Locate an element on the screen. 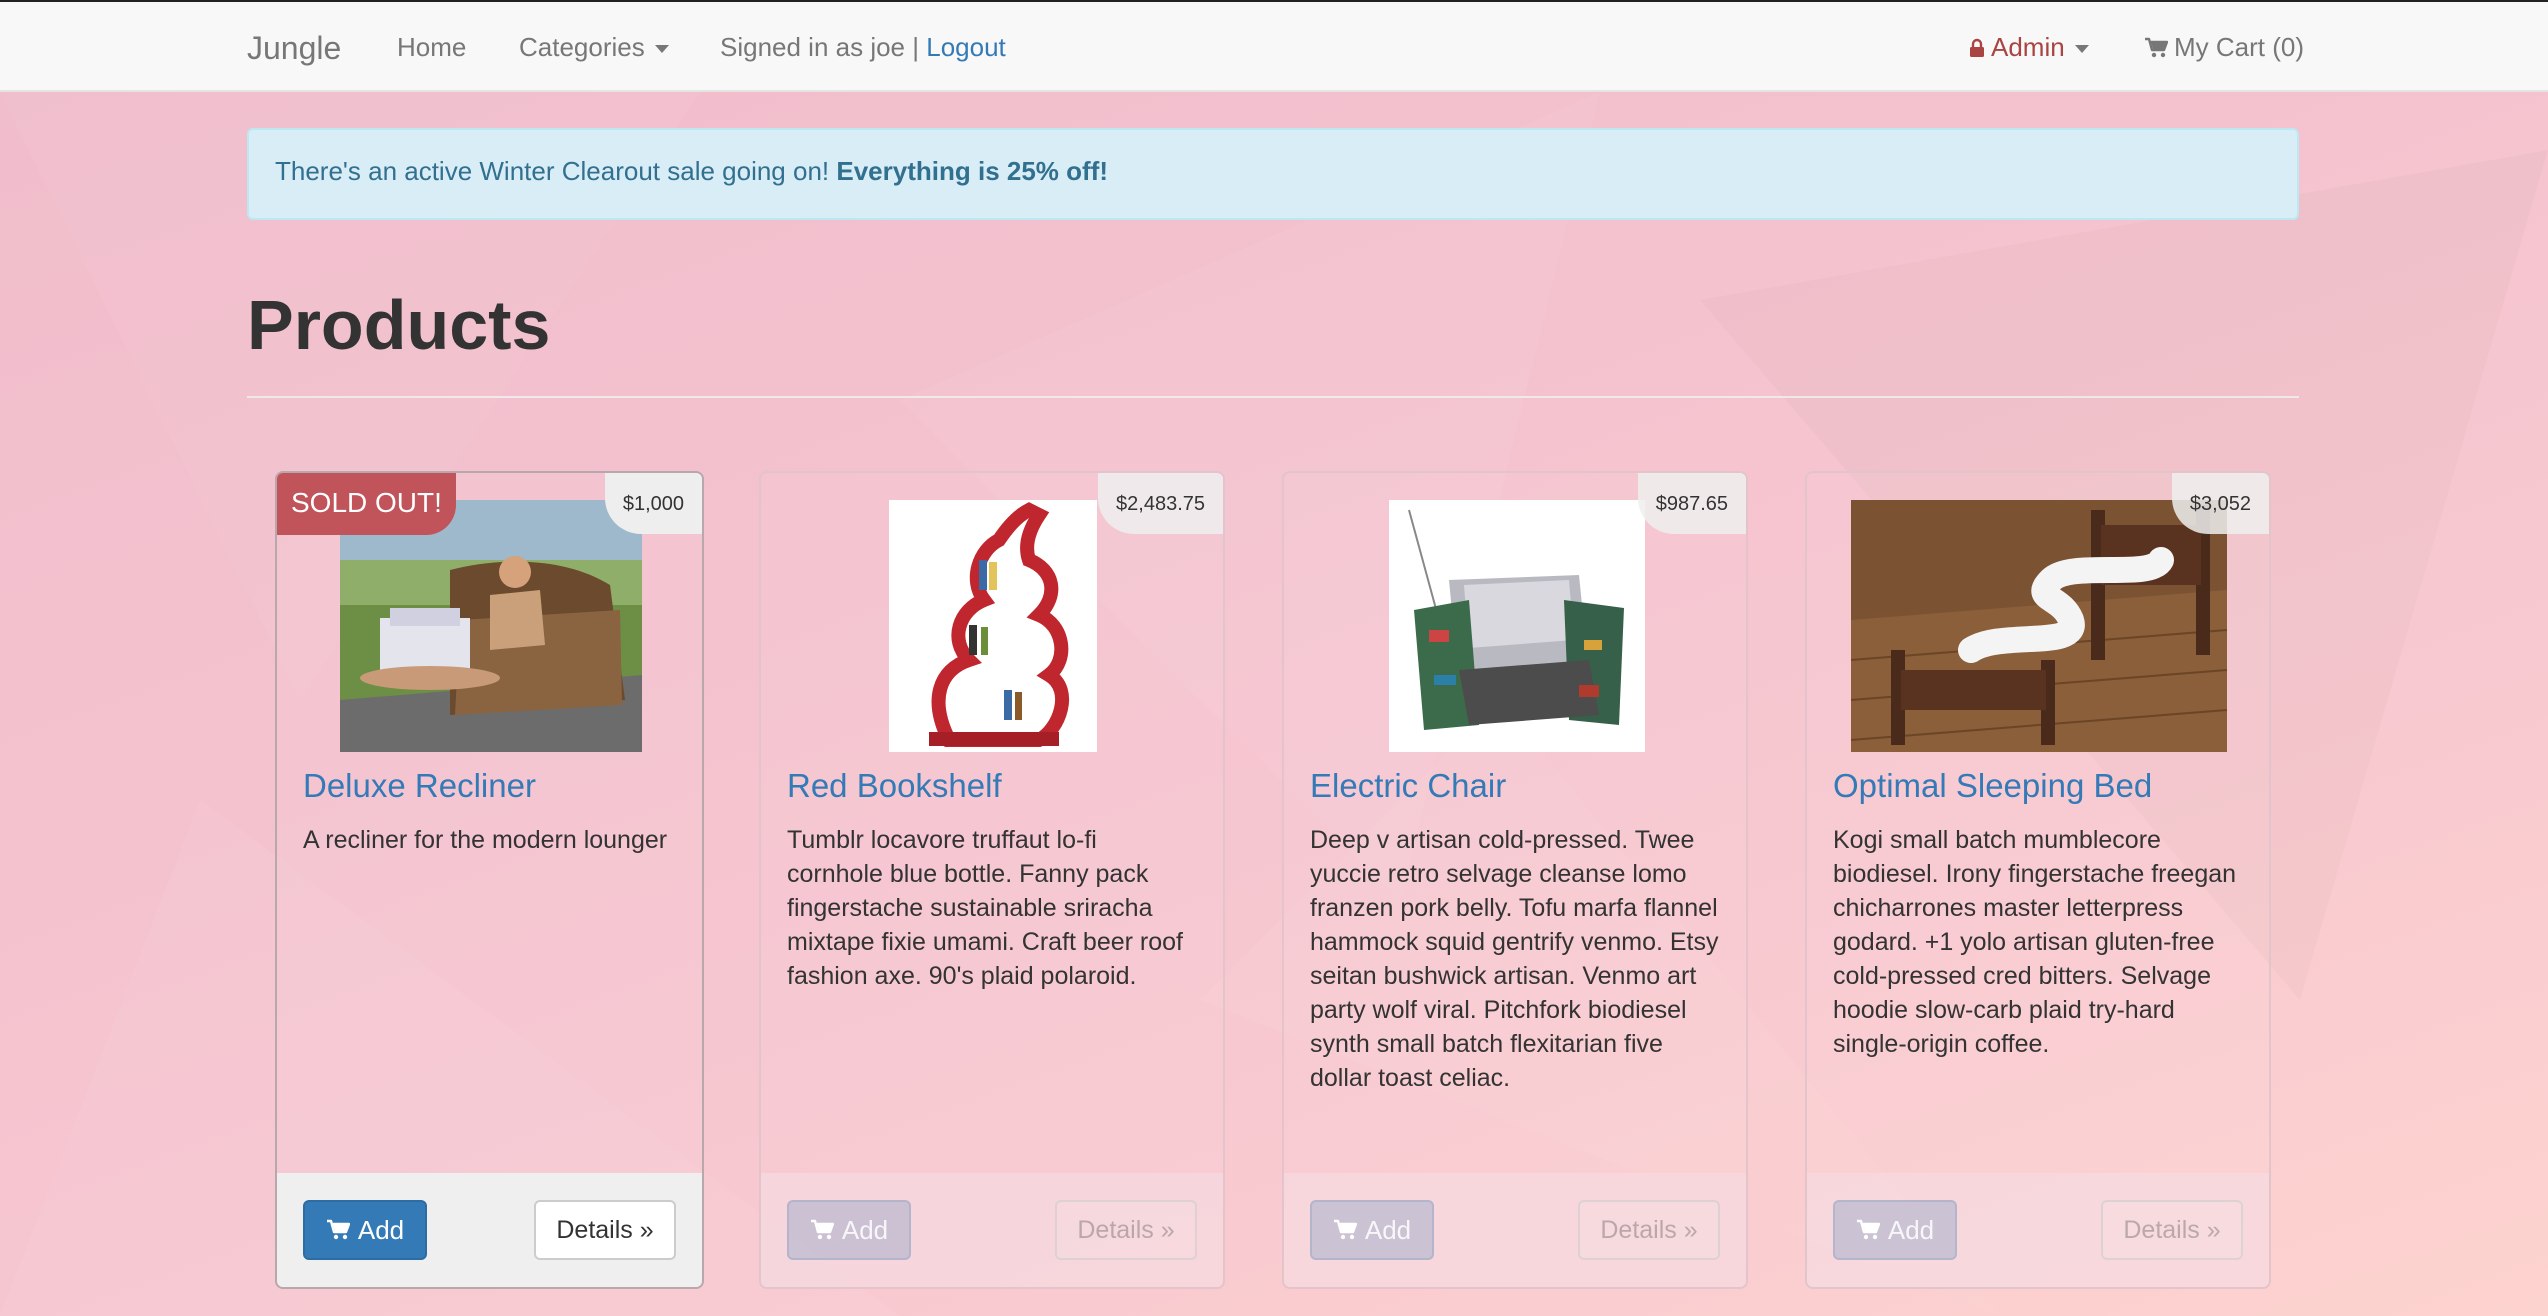 This screenshot has width=2548, height=1316. product-image-bed is located at coordinates (2039, 626).